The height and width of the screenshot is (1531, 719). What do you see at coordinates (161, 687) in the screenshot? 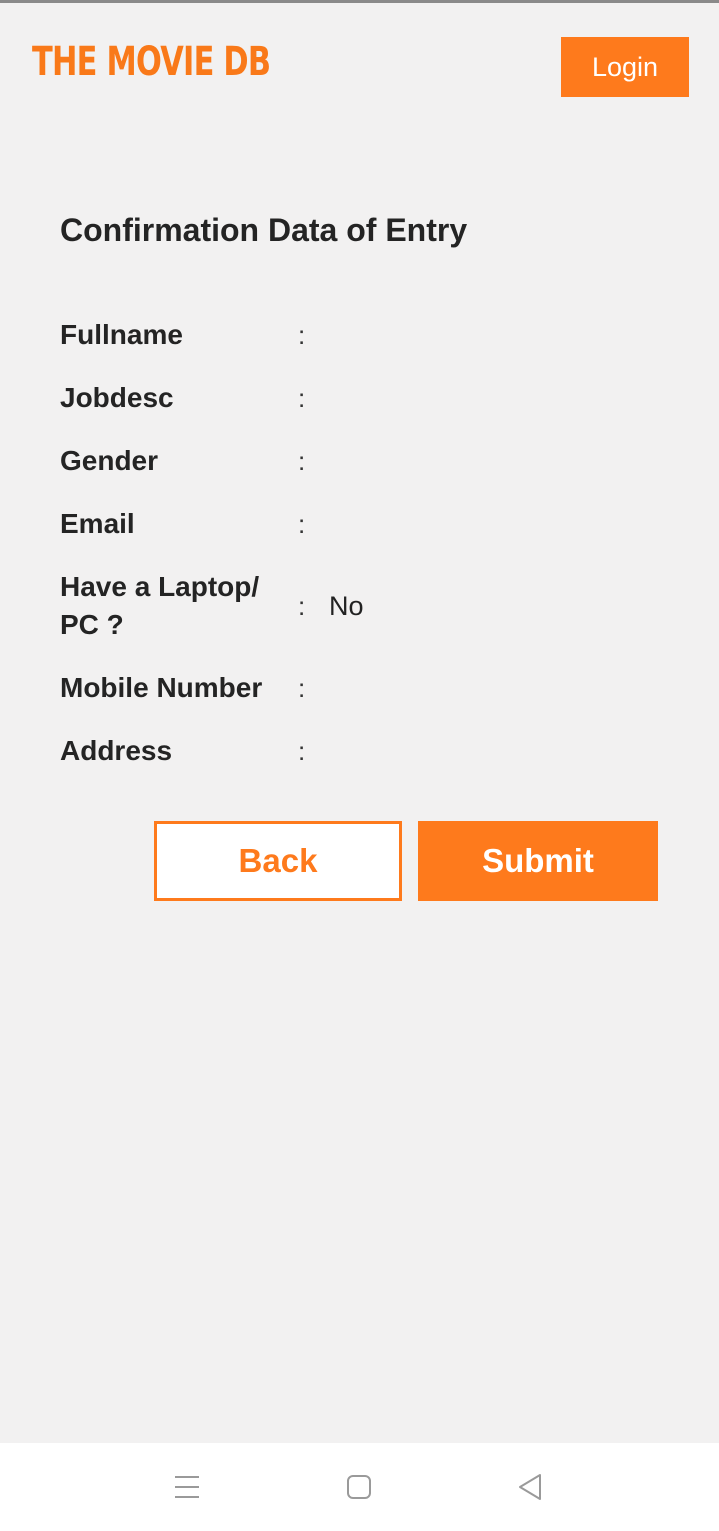
I see `mobile-number-label: Mobile Number` at bounding box center [161, 687].